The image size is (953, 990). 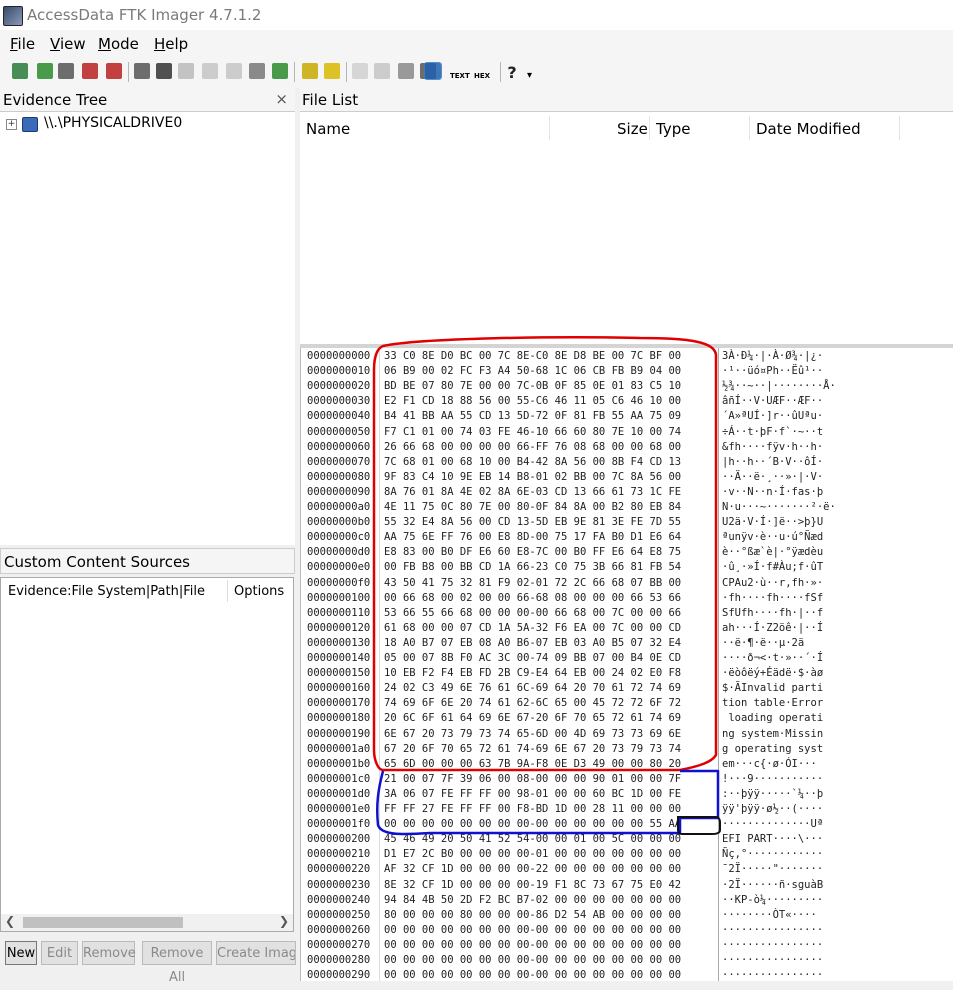 I want to click on hex-ascii: N·u···~·······²·ë·, so click(x=779, y=507).